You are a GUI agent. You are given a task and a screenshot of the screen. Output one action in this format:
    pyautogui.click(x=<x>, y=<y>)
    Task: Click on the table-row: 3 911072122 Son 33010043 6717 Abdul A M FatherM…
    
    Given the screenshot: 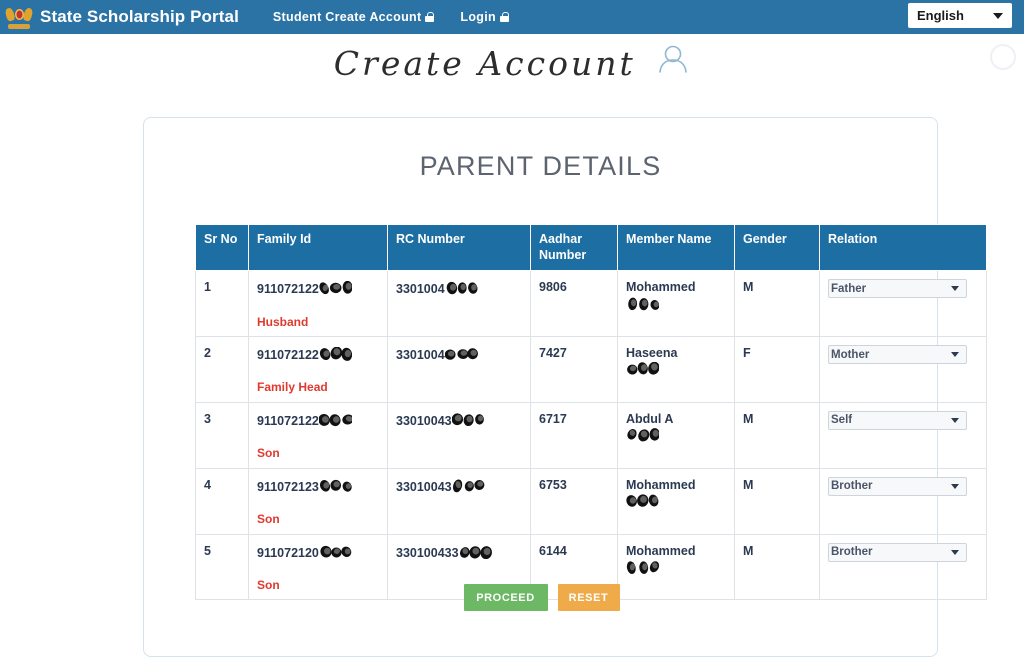 What is the action you would take?
    pyautogui.click(x=591, y=435)
    